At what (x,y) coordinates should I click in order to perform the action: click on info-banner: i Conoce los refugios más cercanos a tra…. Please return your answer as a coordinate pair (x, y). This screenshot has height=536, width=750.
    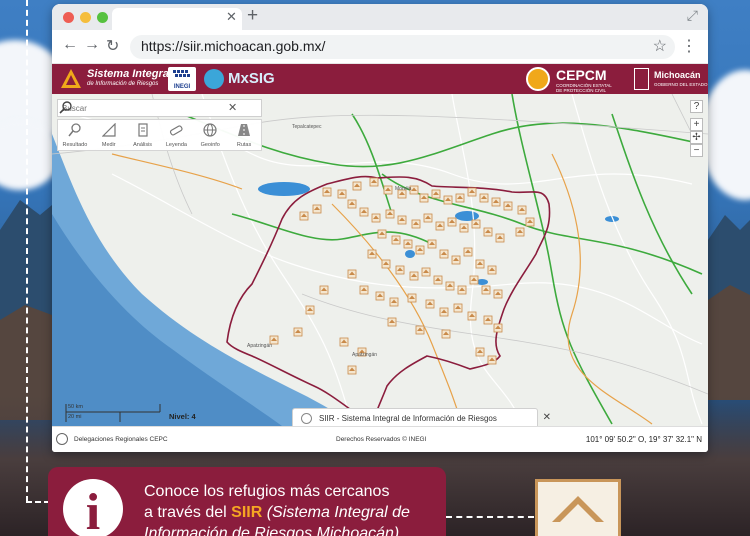
    Looking at the image, I should click on (247, 501).